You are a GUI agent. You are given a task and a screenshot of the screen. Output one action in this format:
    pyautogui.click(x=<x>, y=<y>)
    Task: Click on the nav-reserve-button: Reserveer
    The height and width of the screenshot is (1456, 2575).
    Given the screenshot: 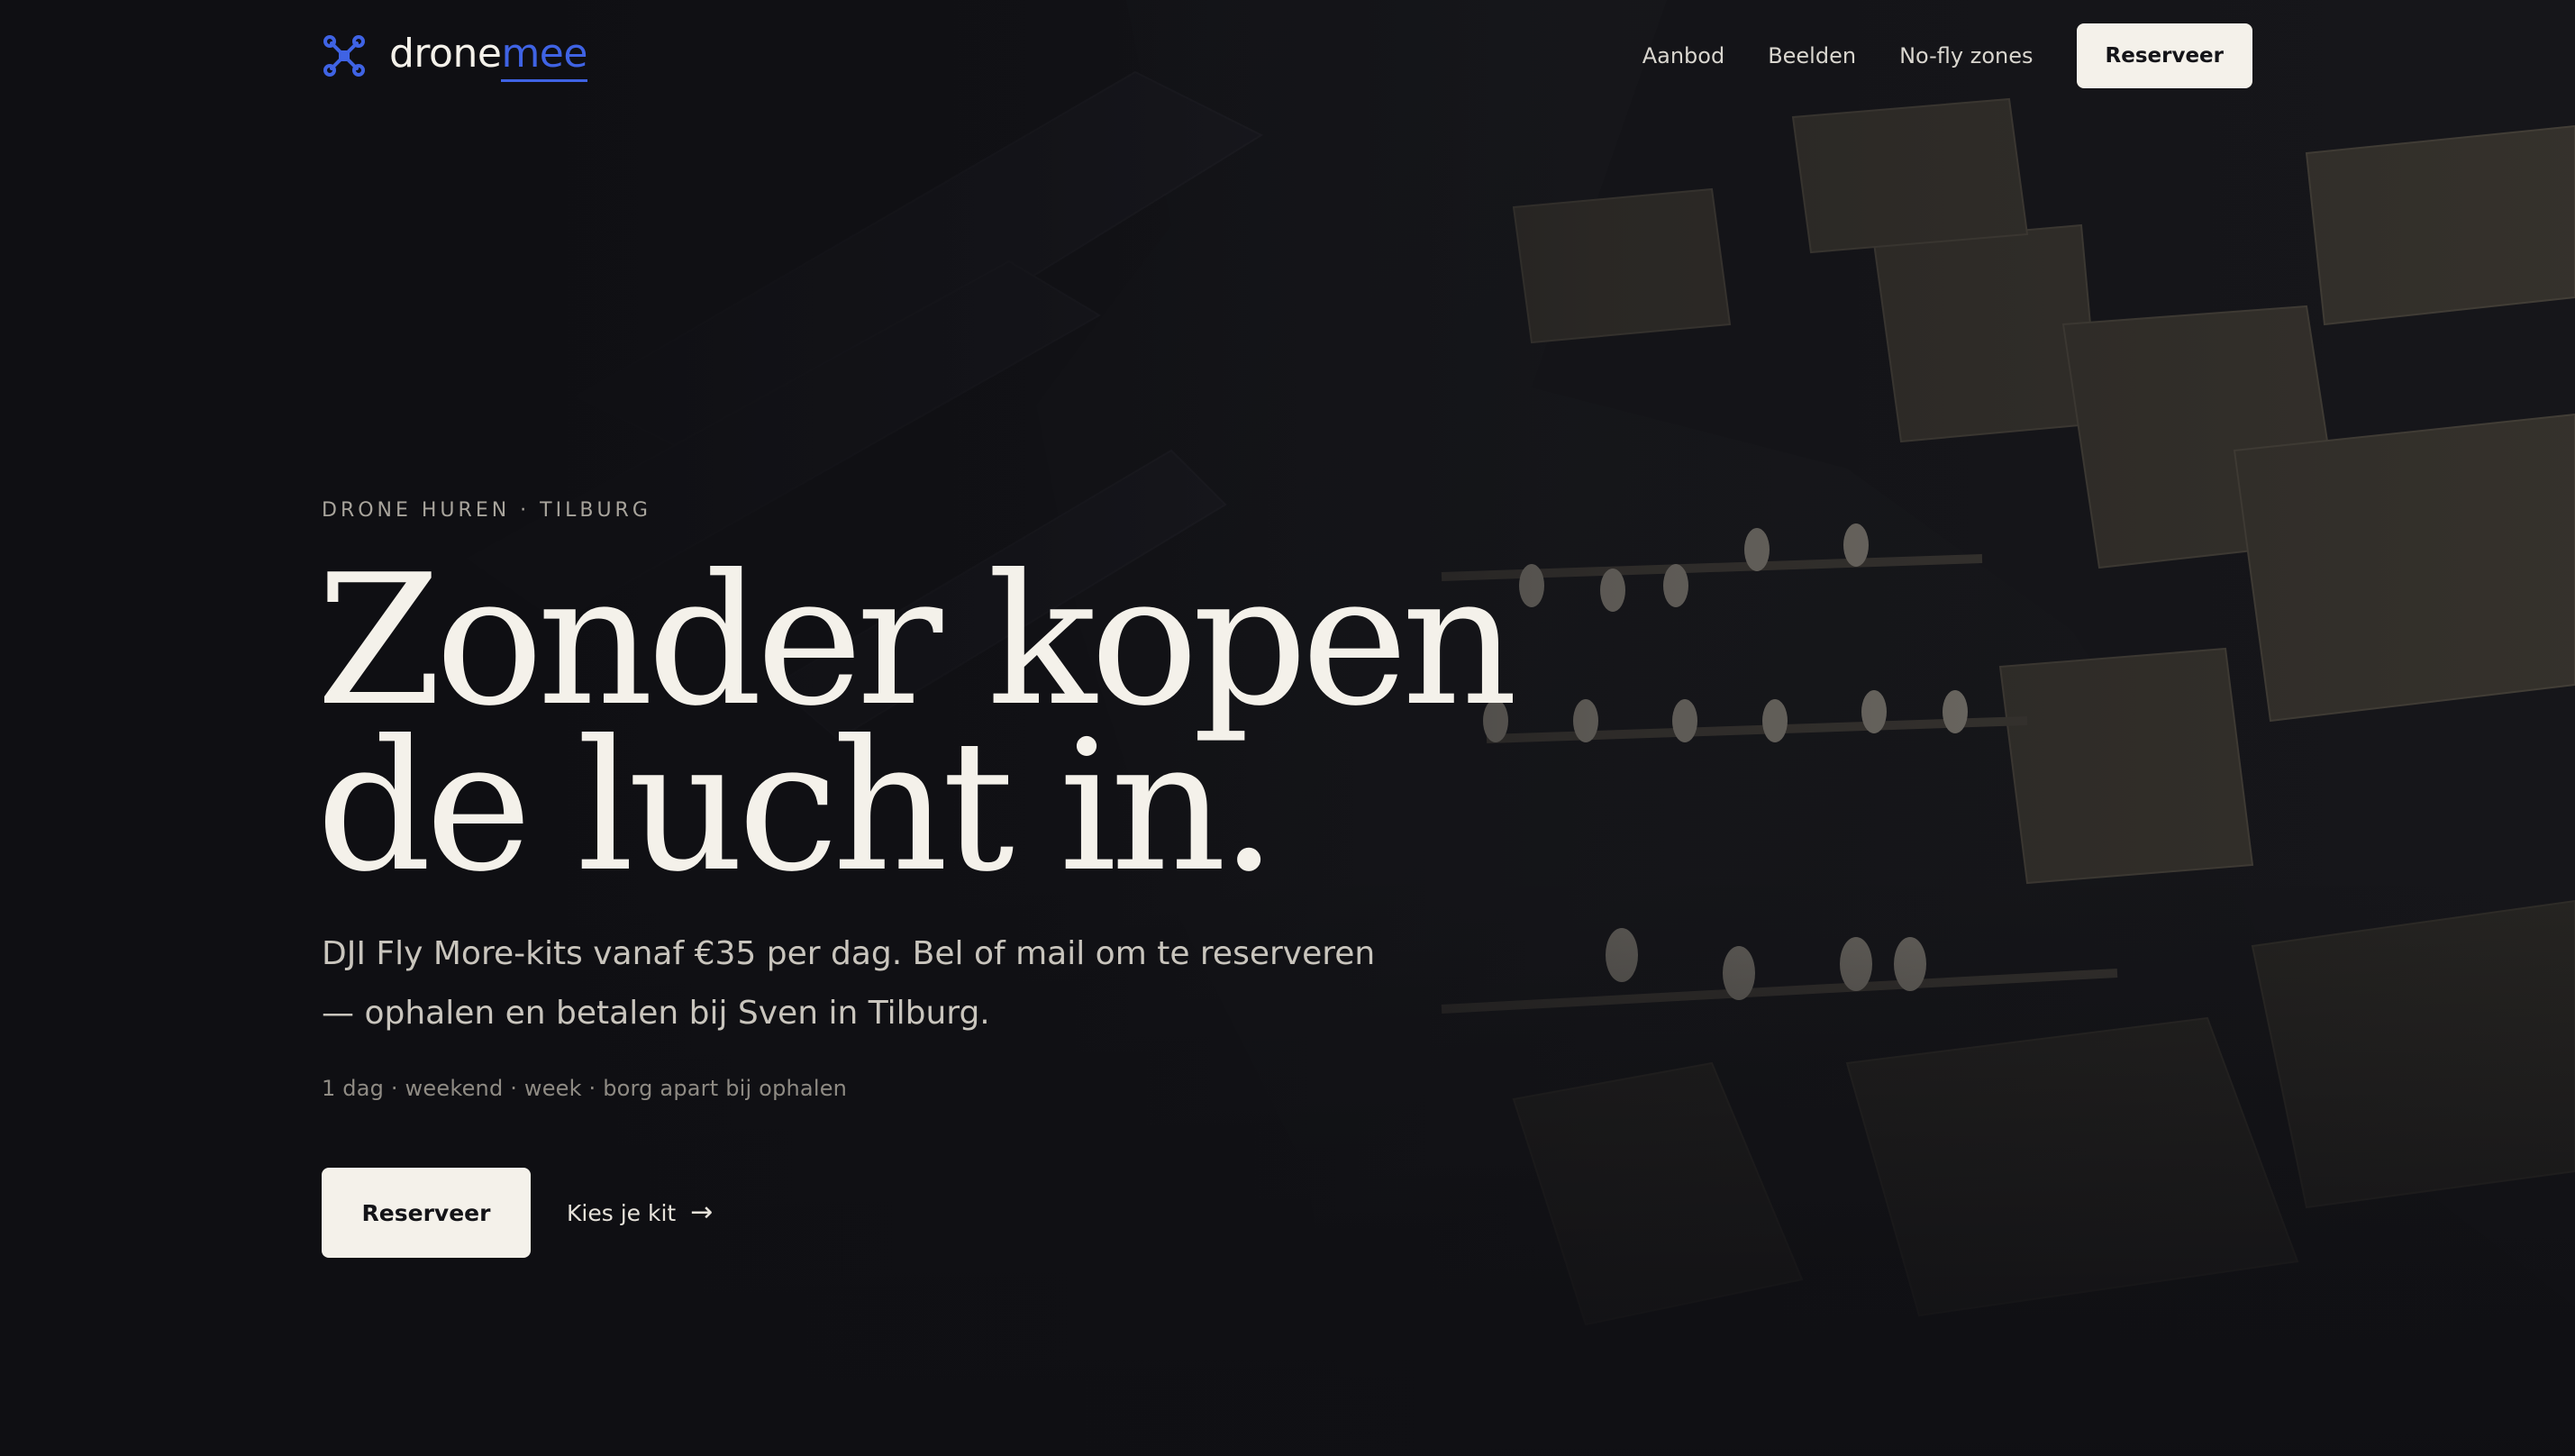 What is the action you would take?
    pyautogui.click(x=2164, y=56)
    